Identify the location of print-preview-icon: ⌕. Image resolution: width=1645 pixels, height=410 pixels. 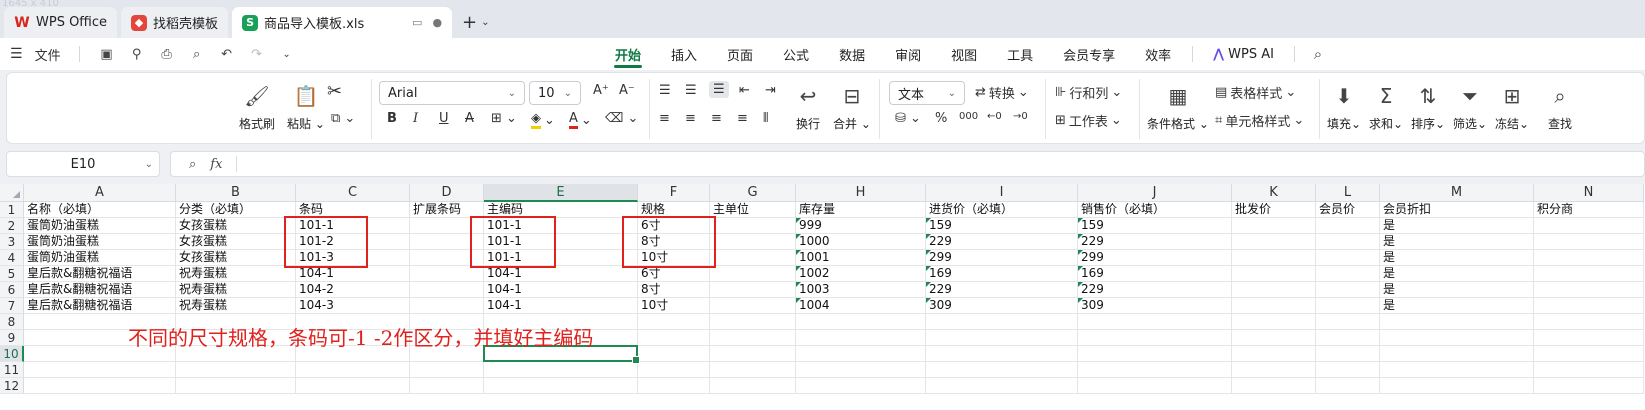
(197, 54).